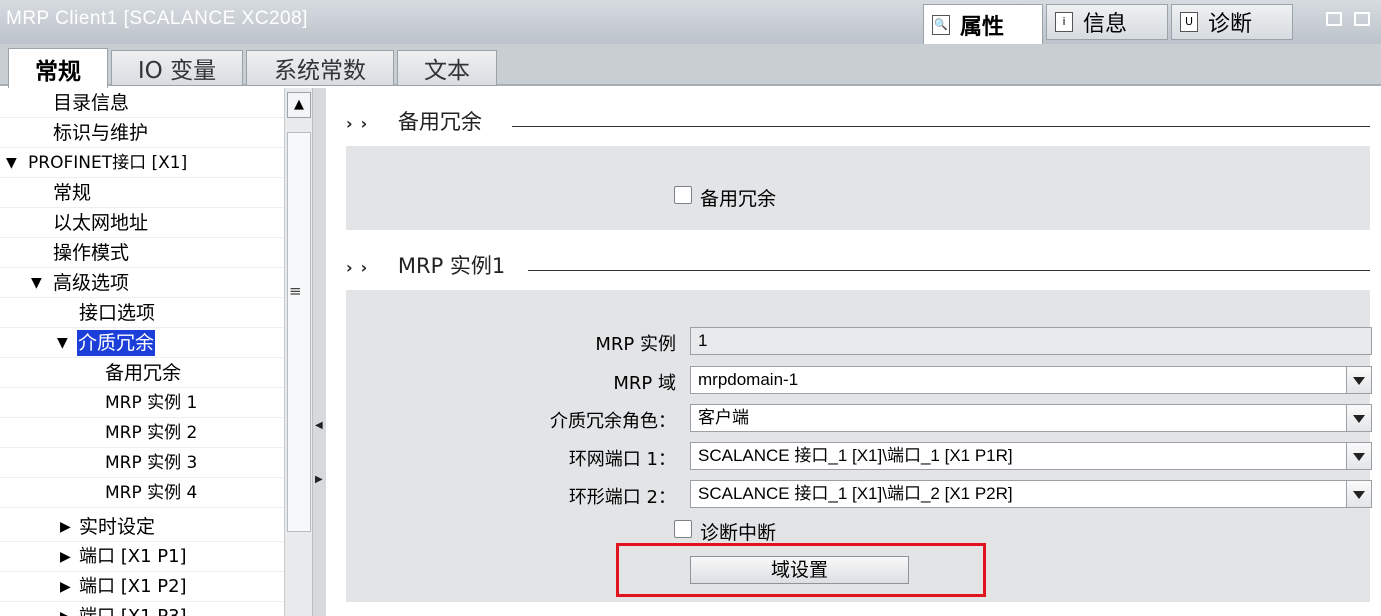 This screenshot has height=616, width=1381. What do you see at coordinates (941, 24) in the screenshot?
I see `properties-icon: 🔍` at bounding box center [941, 24].